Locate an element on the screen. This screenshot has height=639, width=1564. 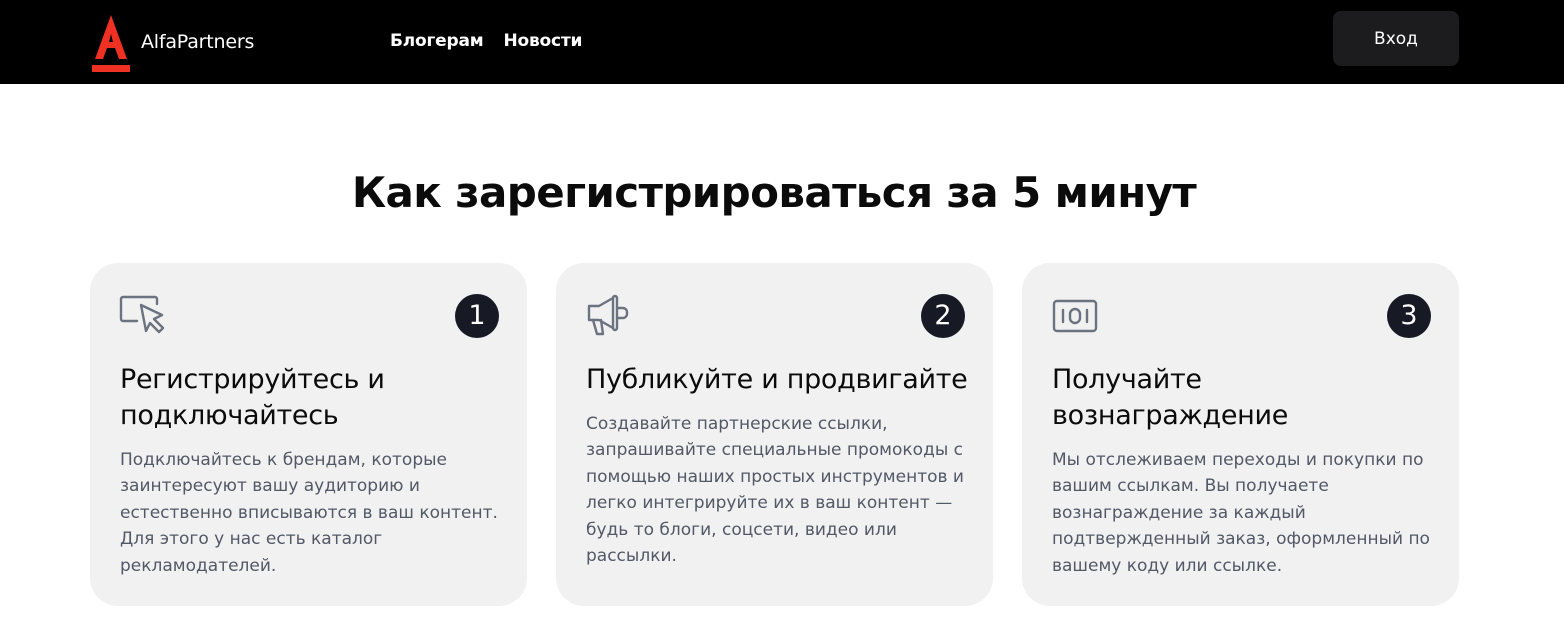
main-nav: Блогерам Новости is located at coordinates (496, 41).